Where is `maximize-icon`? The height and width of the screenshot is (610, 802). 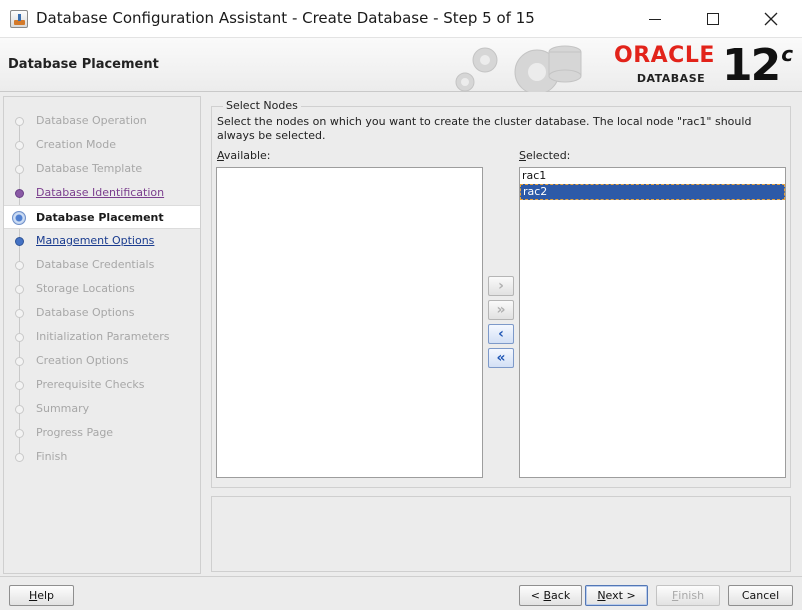 maximize-icon is located at coordinates (713, 19).